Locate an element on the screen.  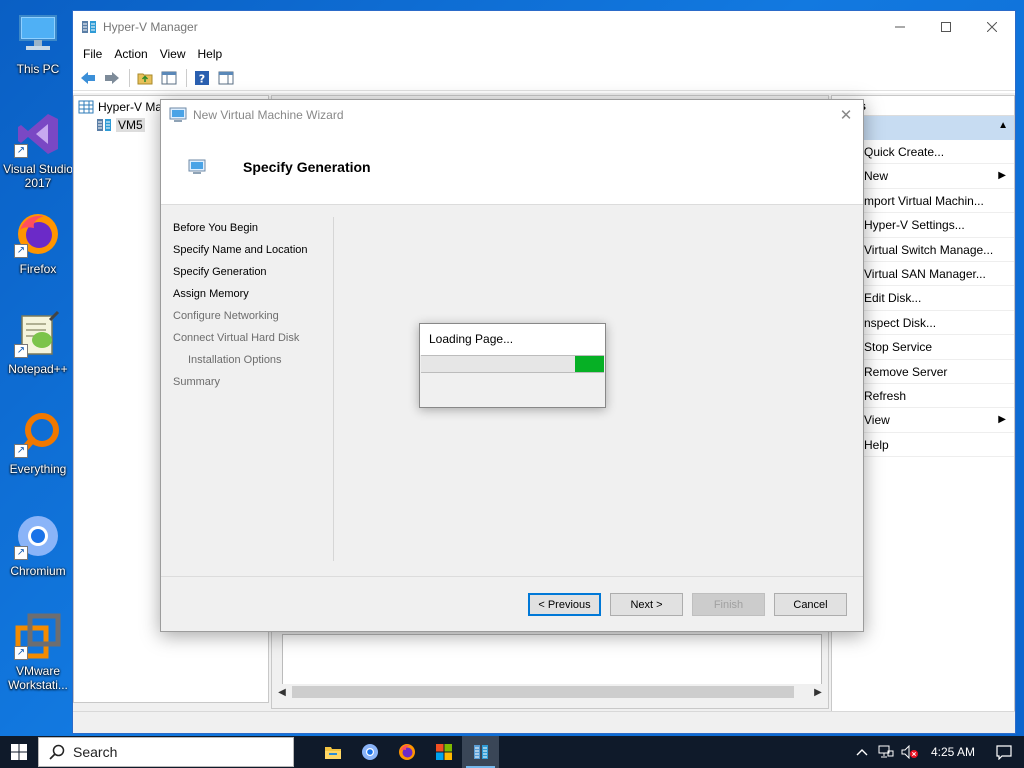
virtual-machine-icon is located at coordinates (197, 166).